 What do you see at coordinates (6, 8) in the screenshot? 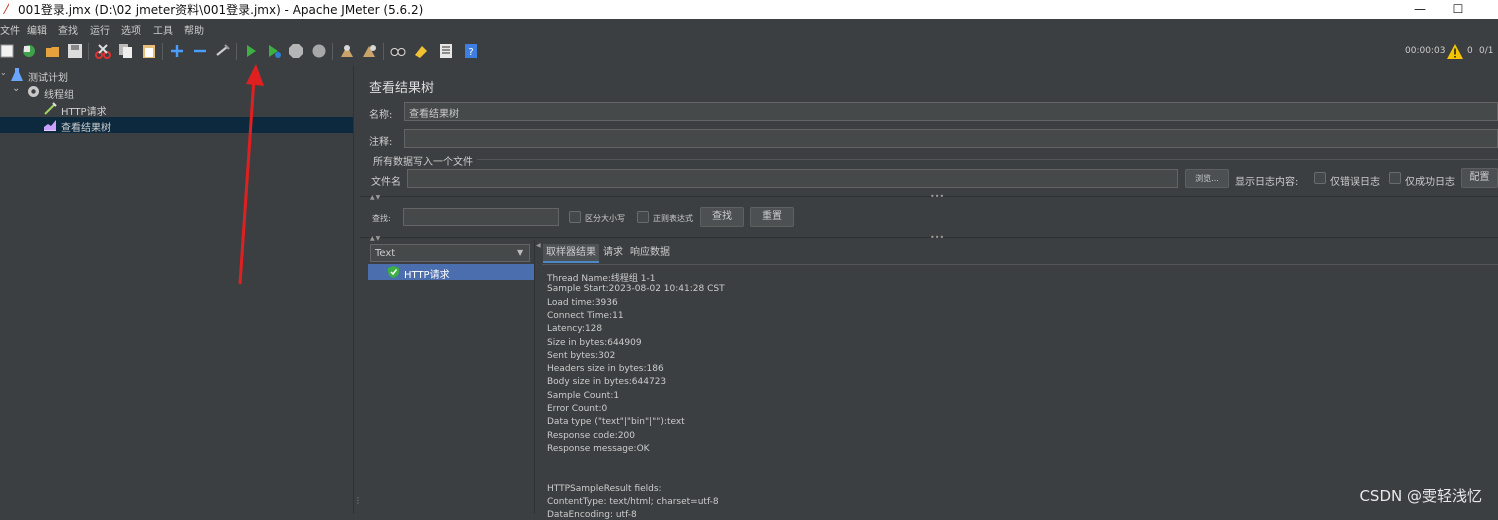
I see `jmeter-feather-icon` at bounding box center [6, 8].